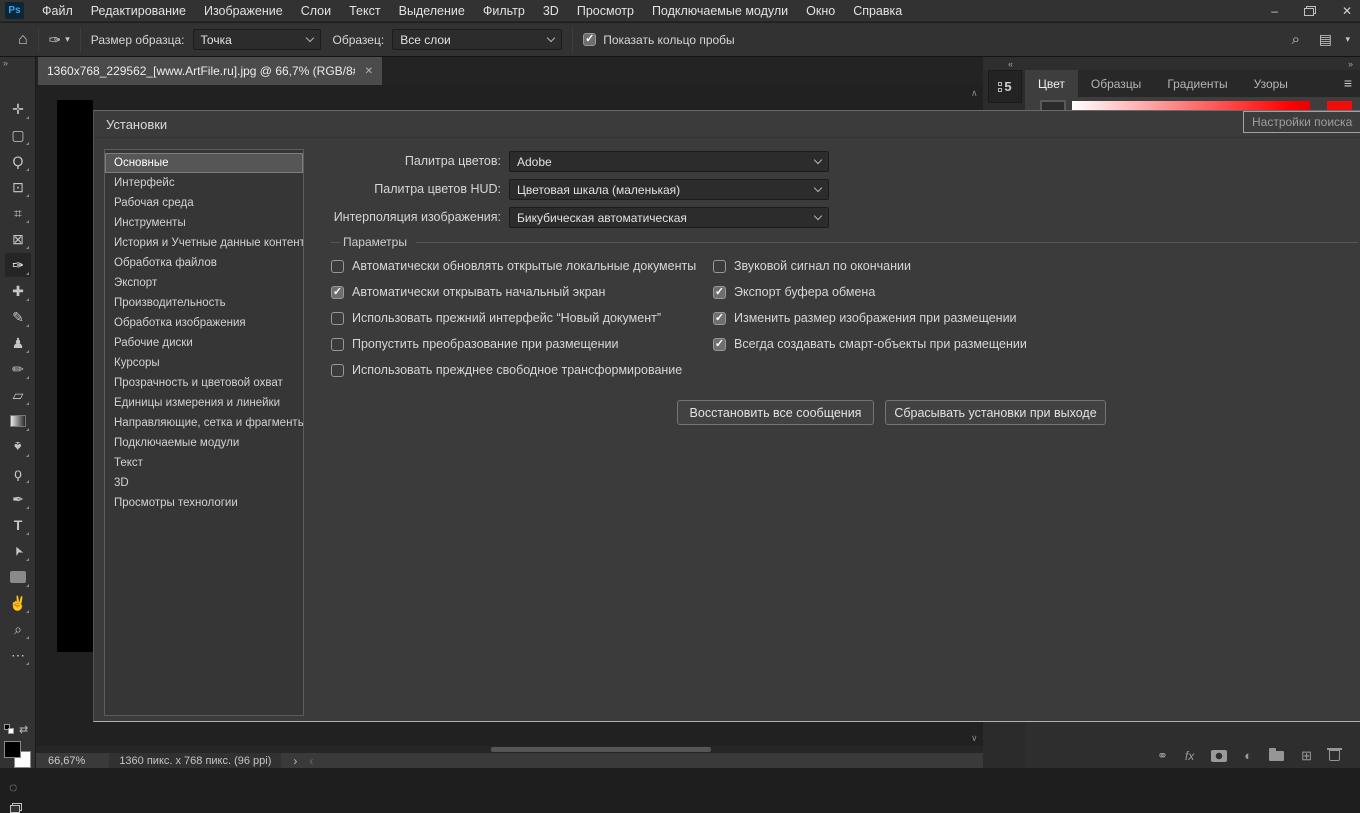  What do you see at coordinates (18, 135) in the screenshot?
I see `marquee-tool: ▢` at bounding box center [18, 135].